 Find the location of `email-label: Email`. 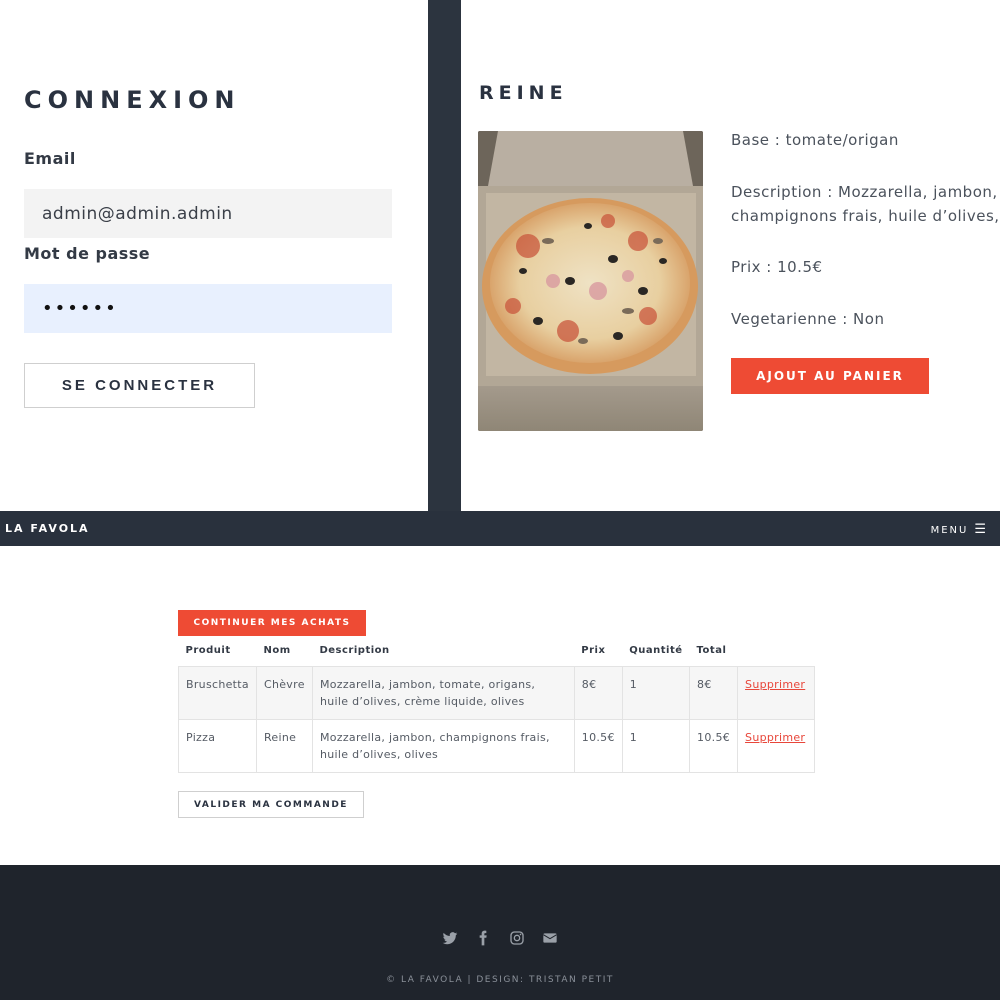

email-label: Email is located at coordinates (50, 158).